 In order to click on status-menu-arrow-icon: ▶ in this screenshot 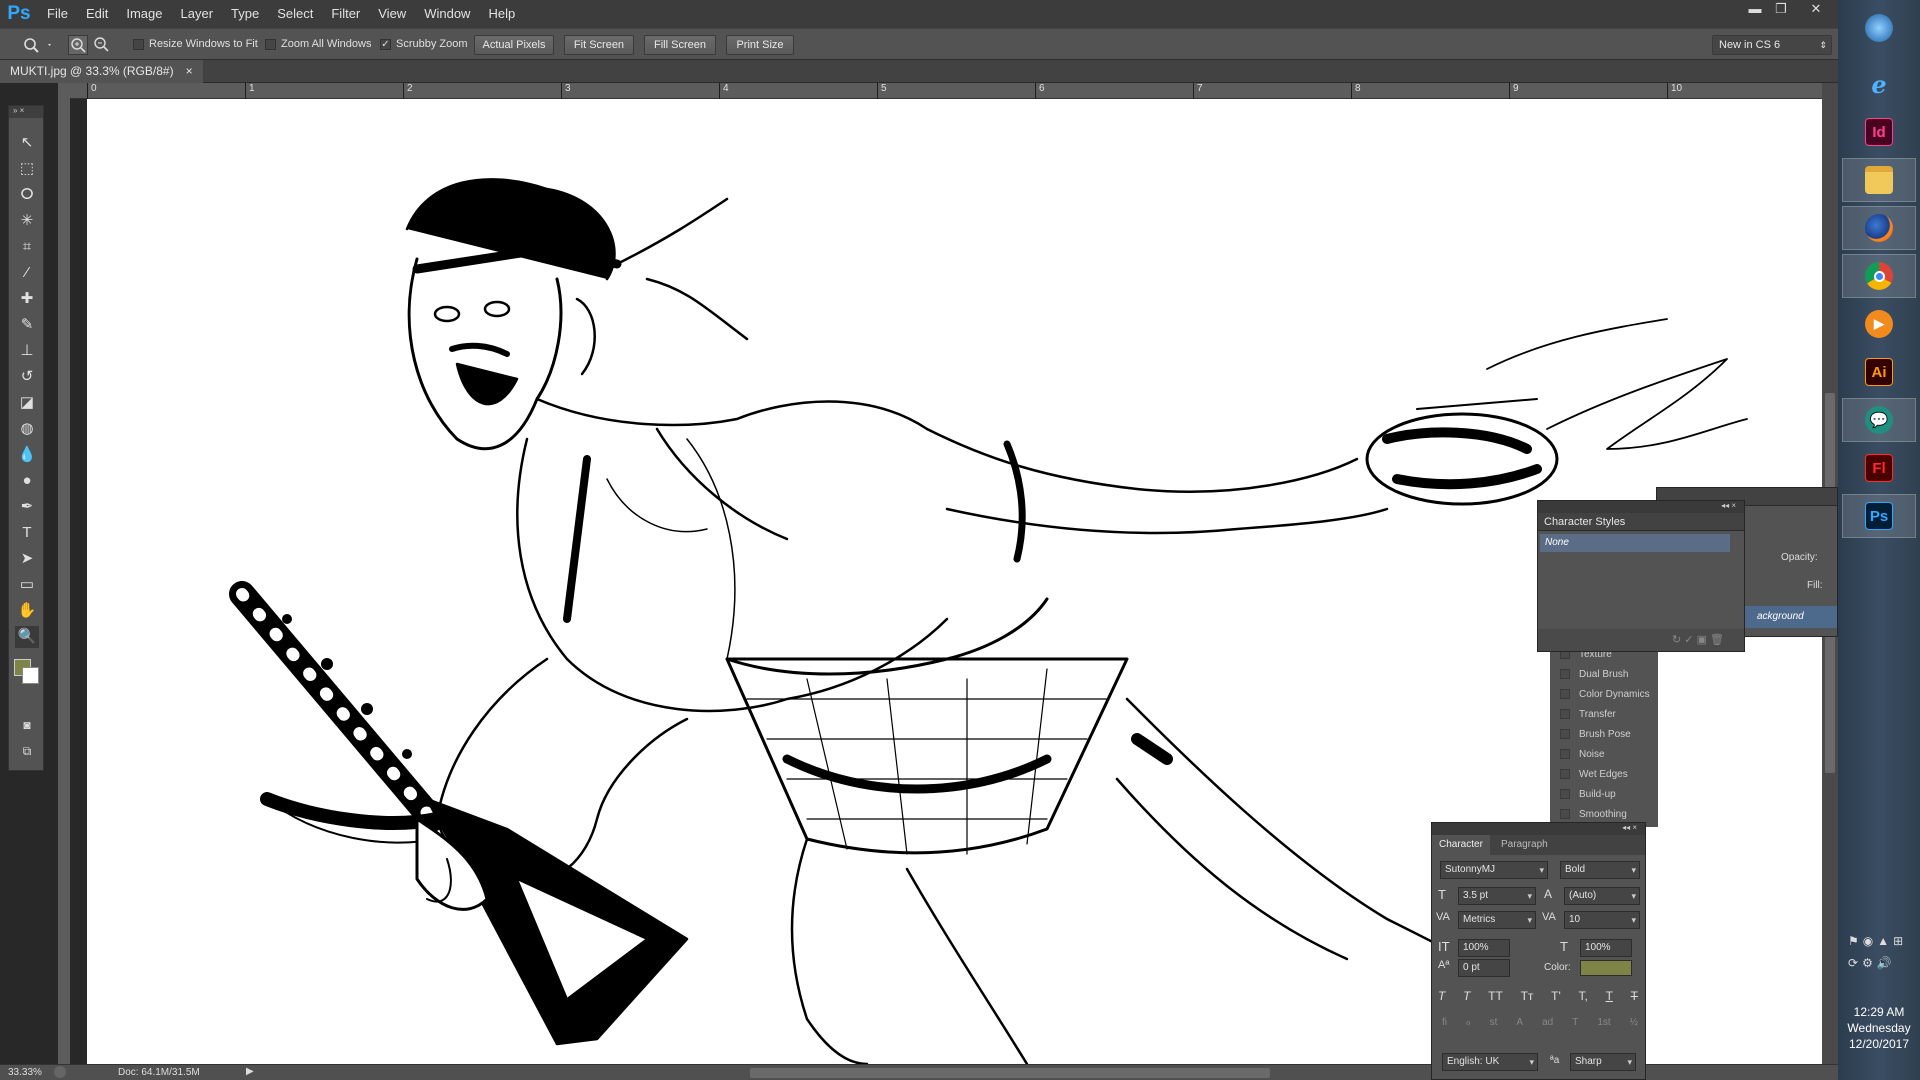, I will do `click(250, 1071)`.